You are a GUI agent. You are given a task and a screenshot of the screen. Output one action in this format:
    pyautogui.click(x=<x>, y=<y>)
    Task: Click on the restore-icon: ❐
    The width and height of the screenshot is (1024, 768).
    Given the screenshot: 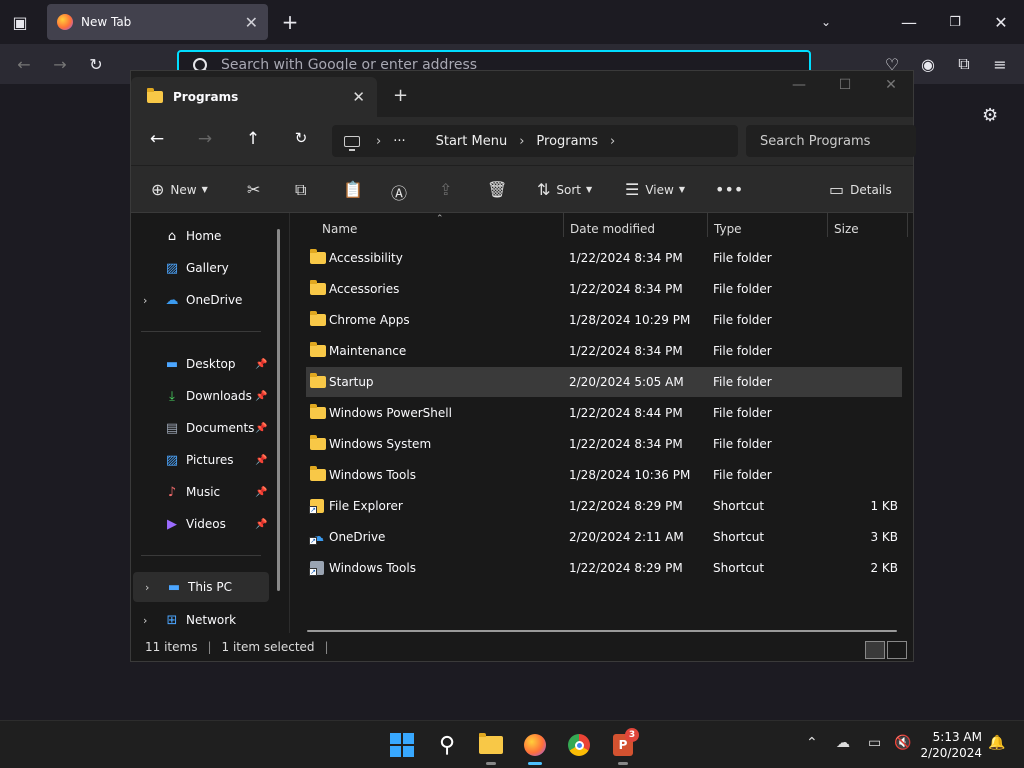 What is the action you would take?
    pyautogui.click(x=955, y=22)
    